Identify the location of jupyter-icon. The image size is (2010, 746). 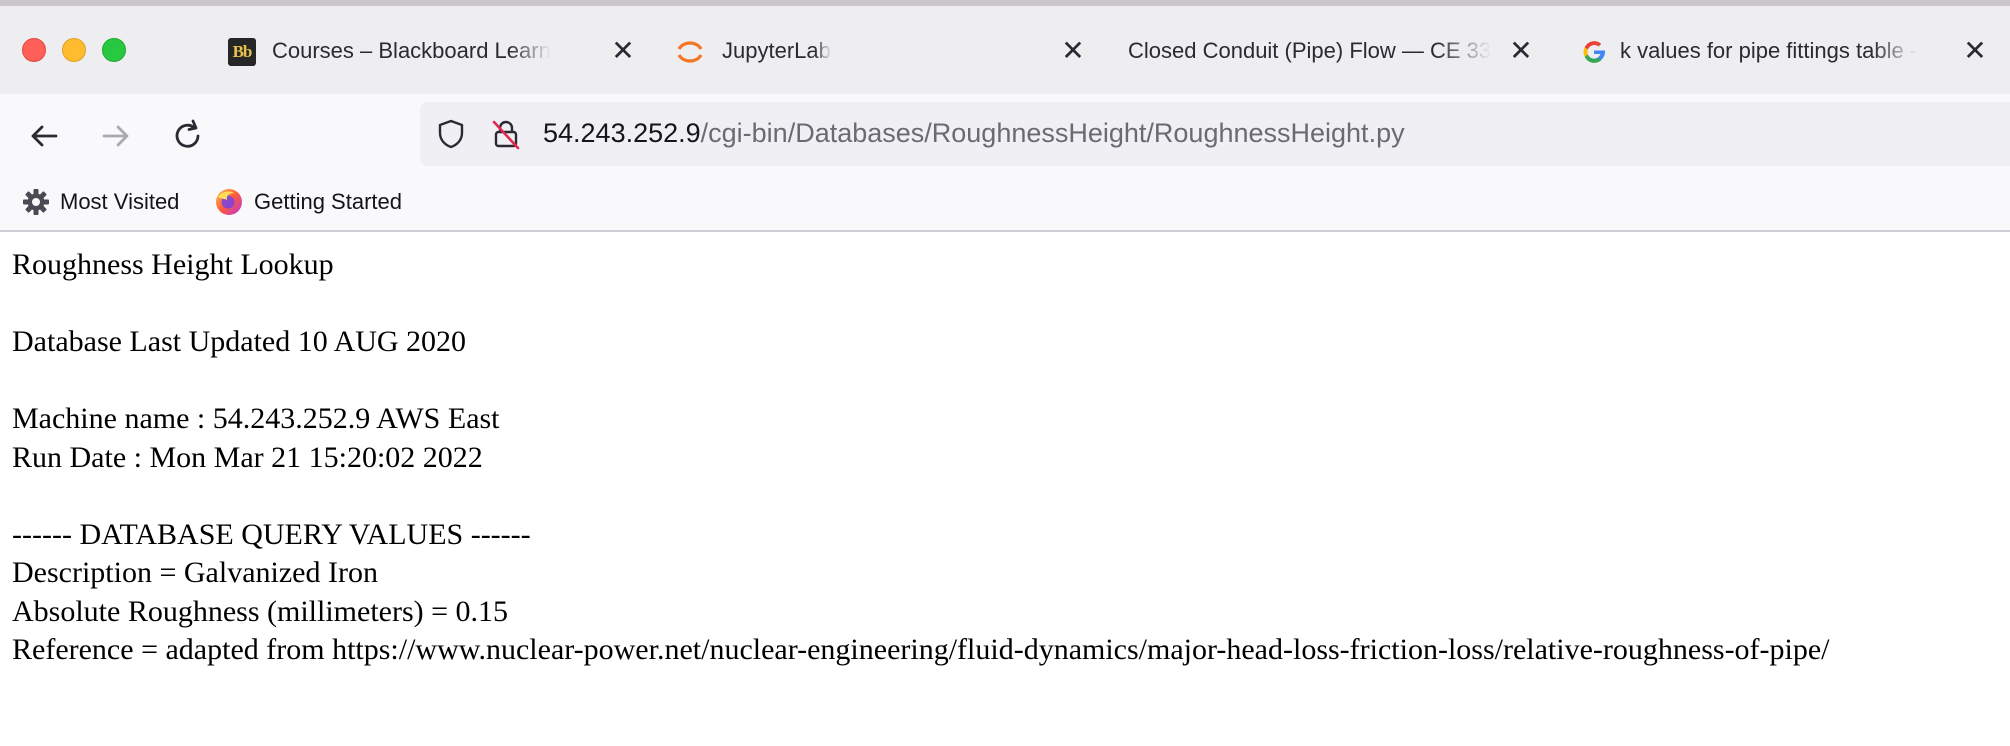
(690, 52).